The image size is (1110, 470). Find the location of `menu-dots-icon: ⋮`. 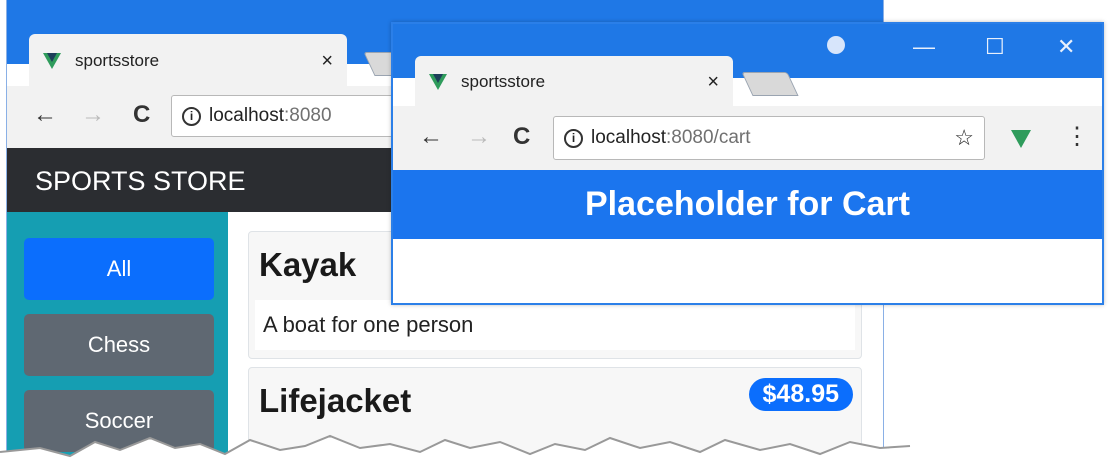

menu-dots-icon: ⋮ is located at coordinates (1077, 136).